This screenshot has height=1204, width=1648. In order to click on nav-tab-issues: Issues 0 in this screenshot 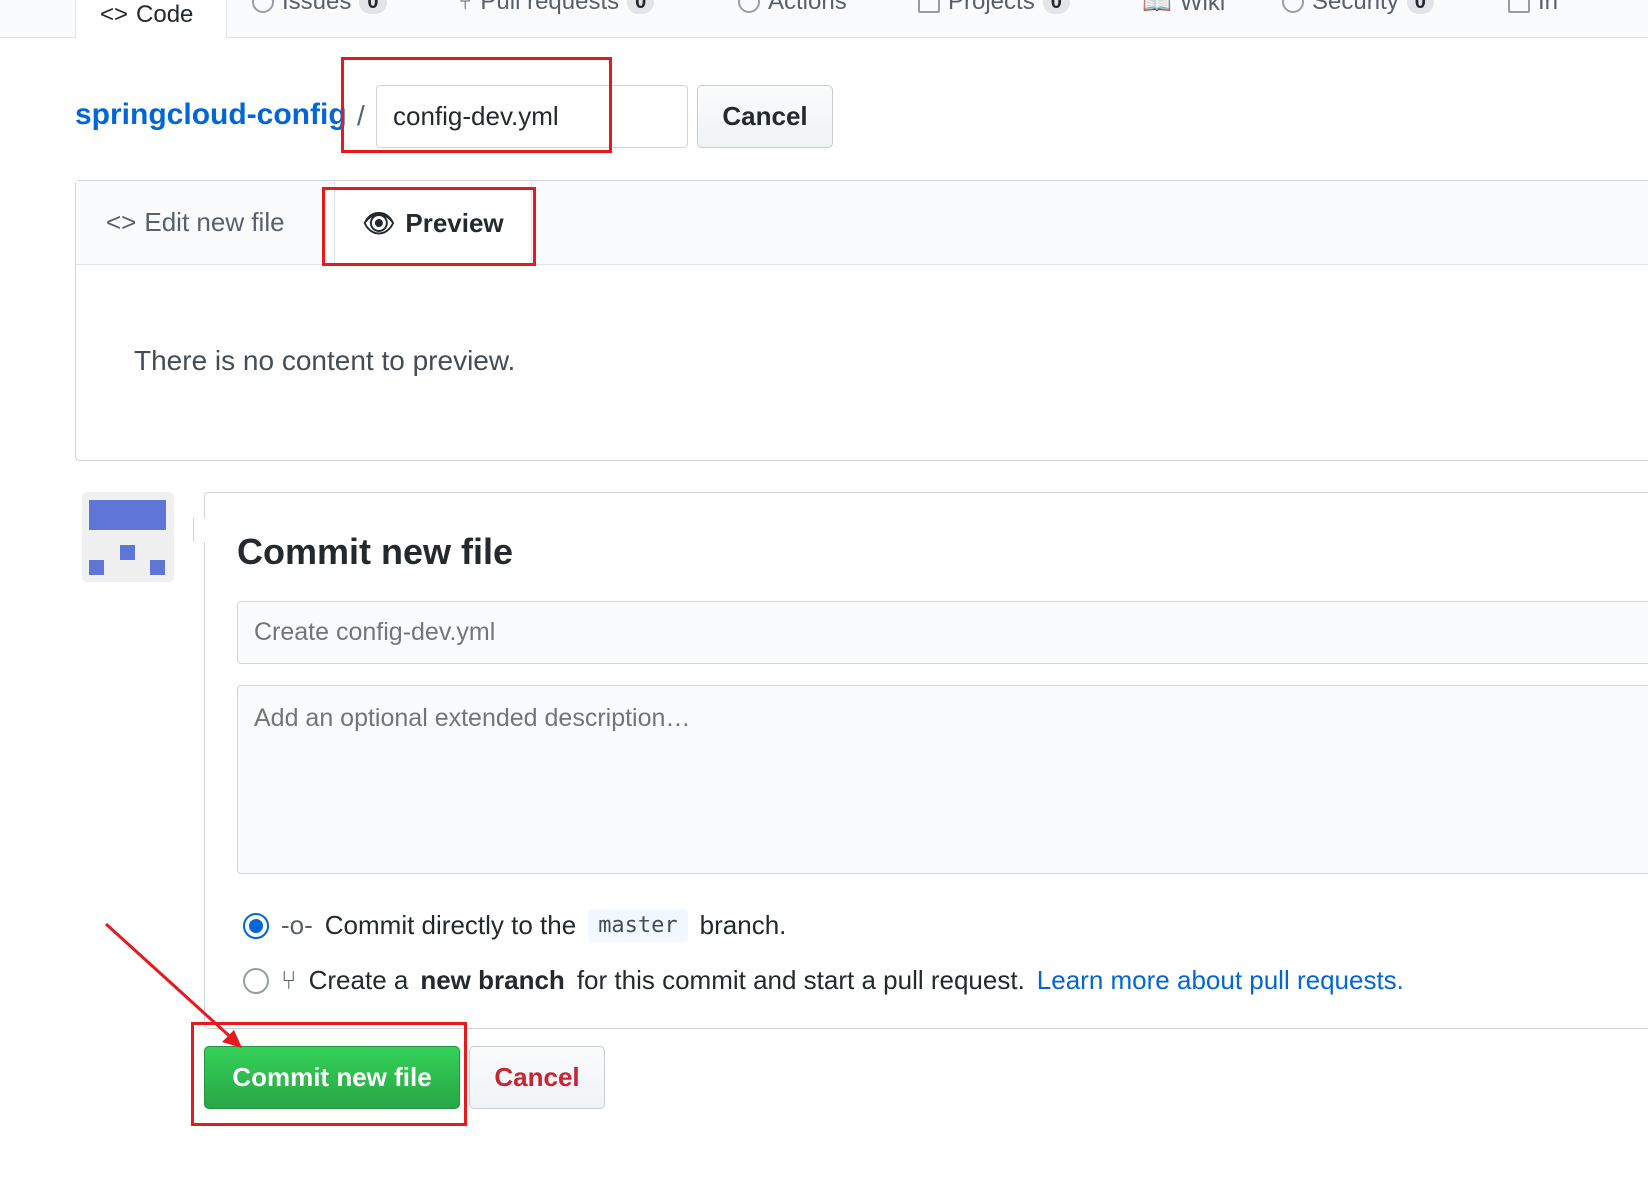, I will do `click(319, 8)`.